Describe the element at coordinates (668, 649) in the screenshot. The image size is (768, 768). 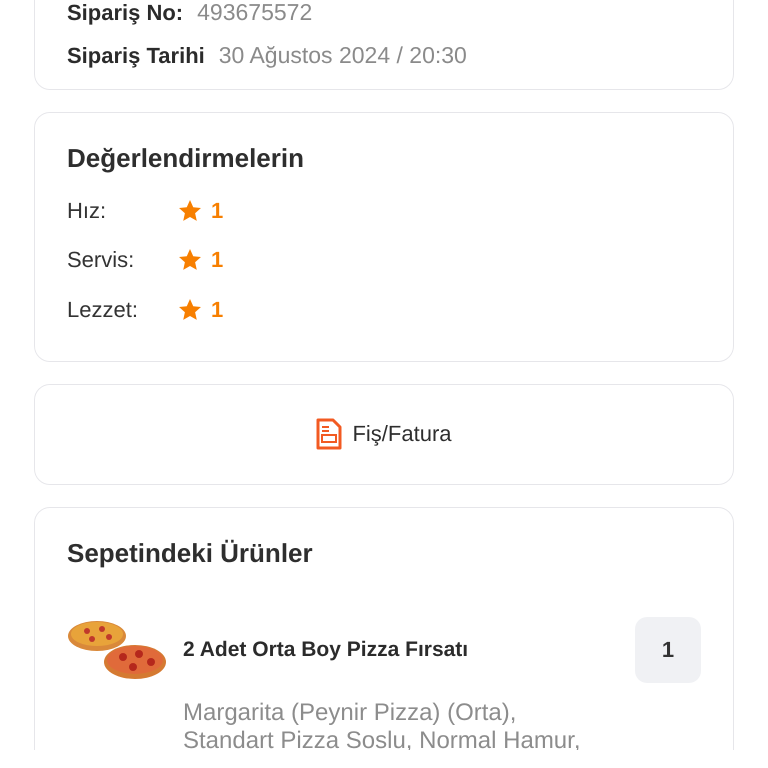
I see `quantity-badge: 1` at that location.